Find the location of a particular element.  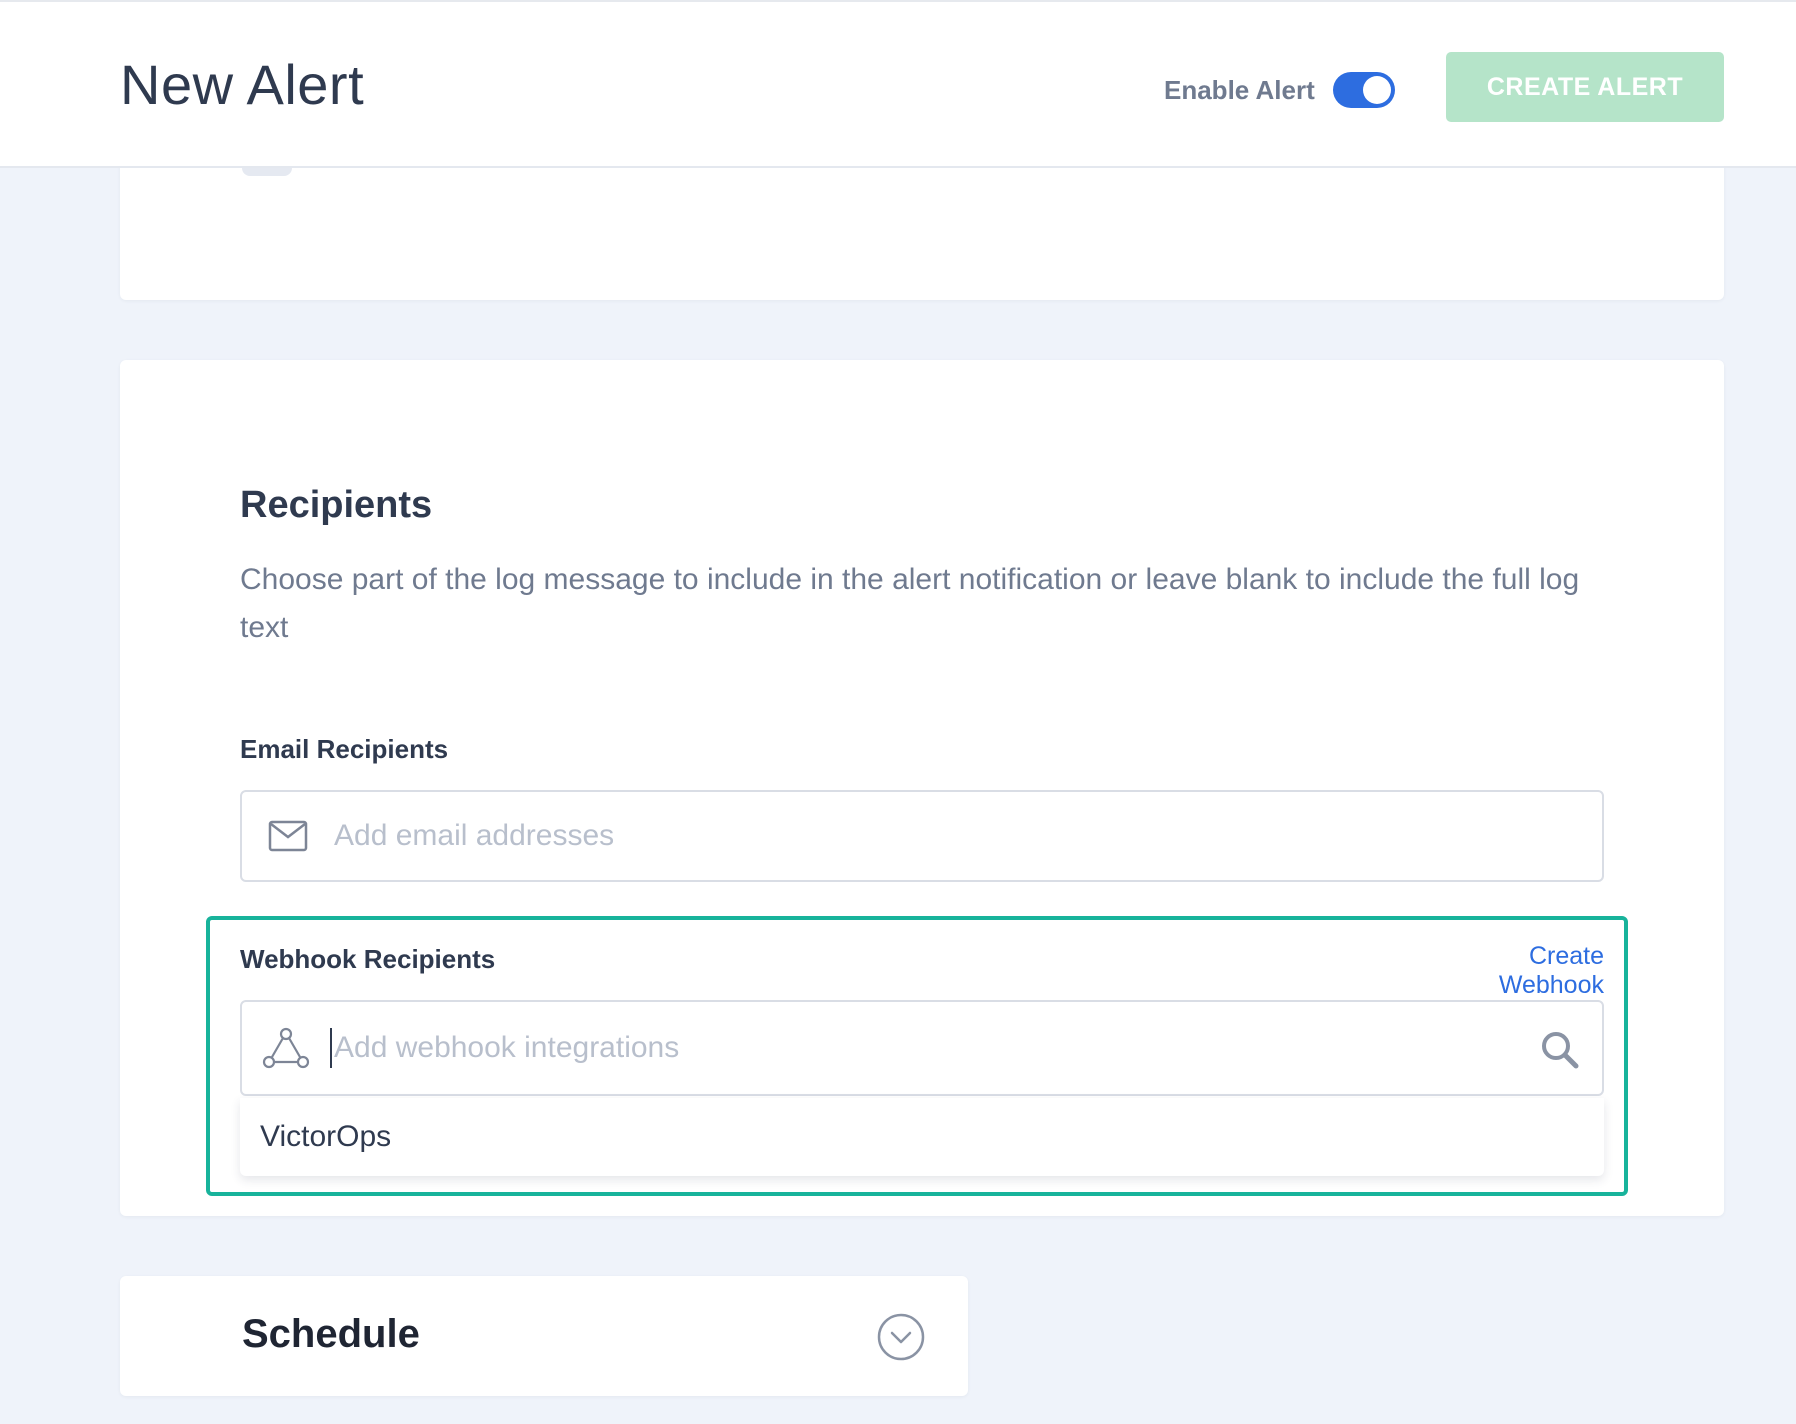

webhook-options-dropdown: VictorOps is located at coordinates (922, 1137).